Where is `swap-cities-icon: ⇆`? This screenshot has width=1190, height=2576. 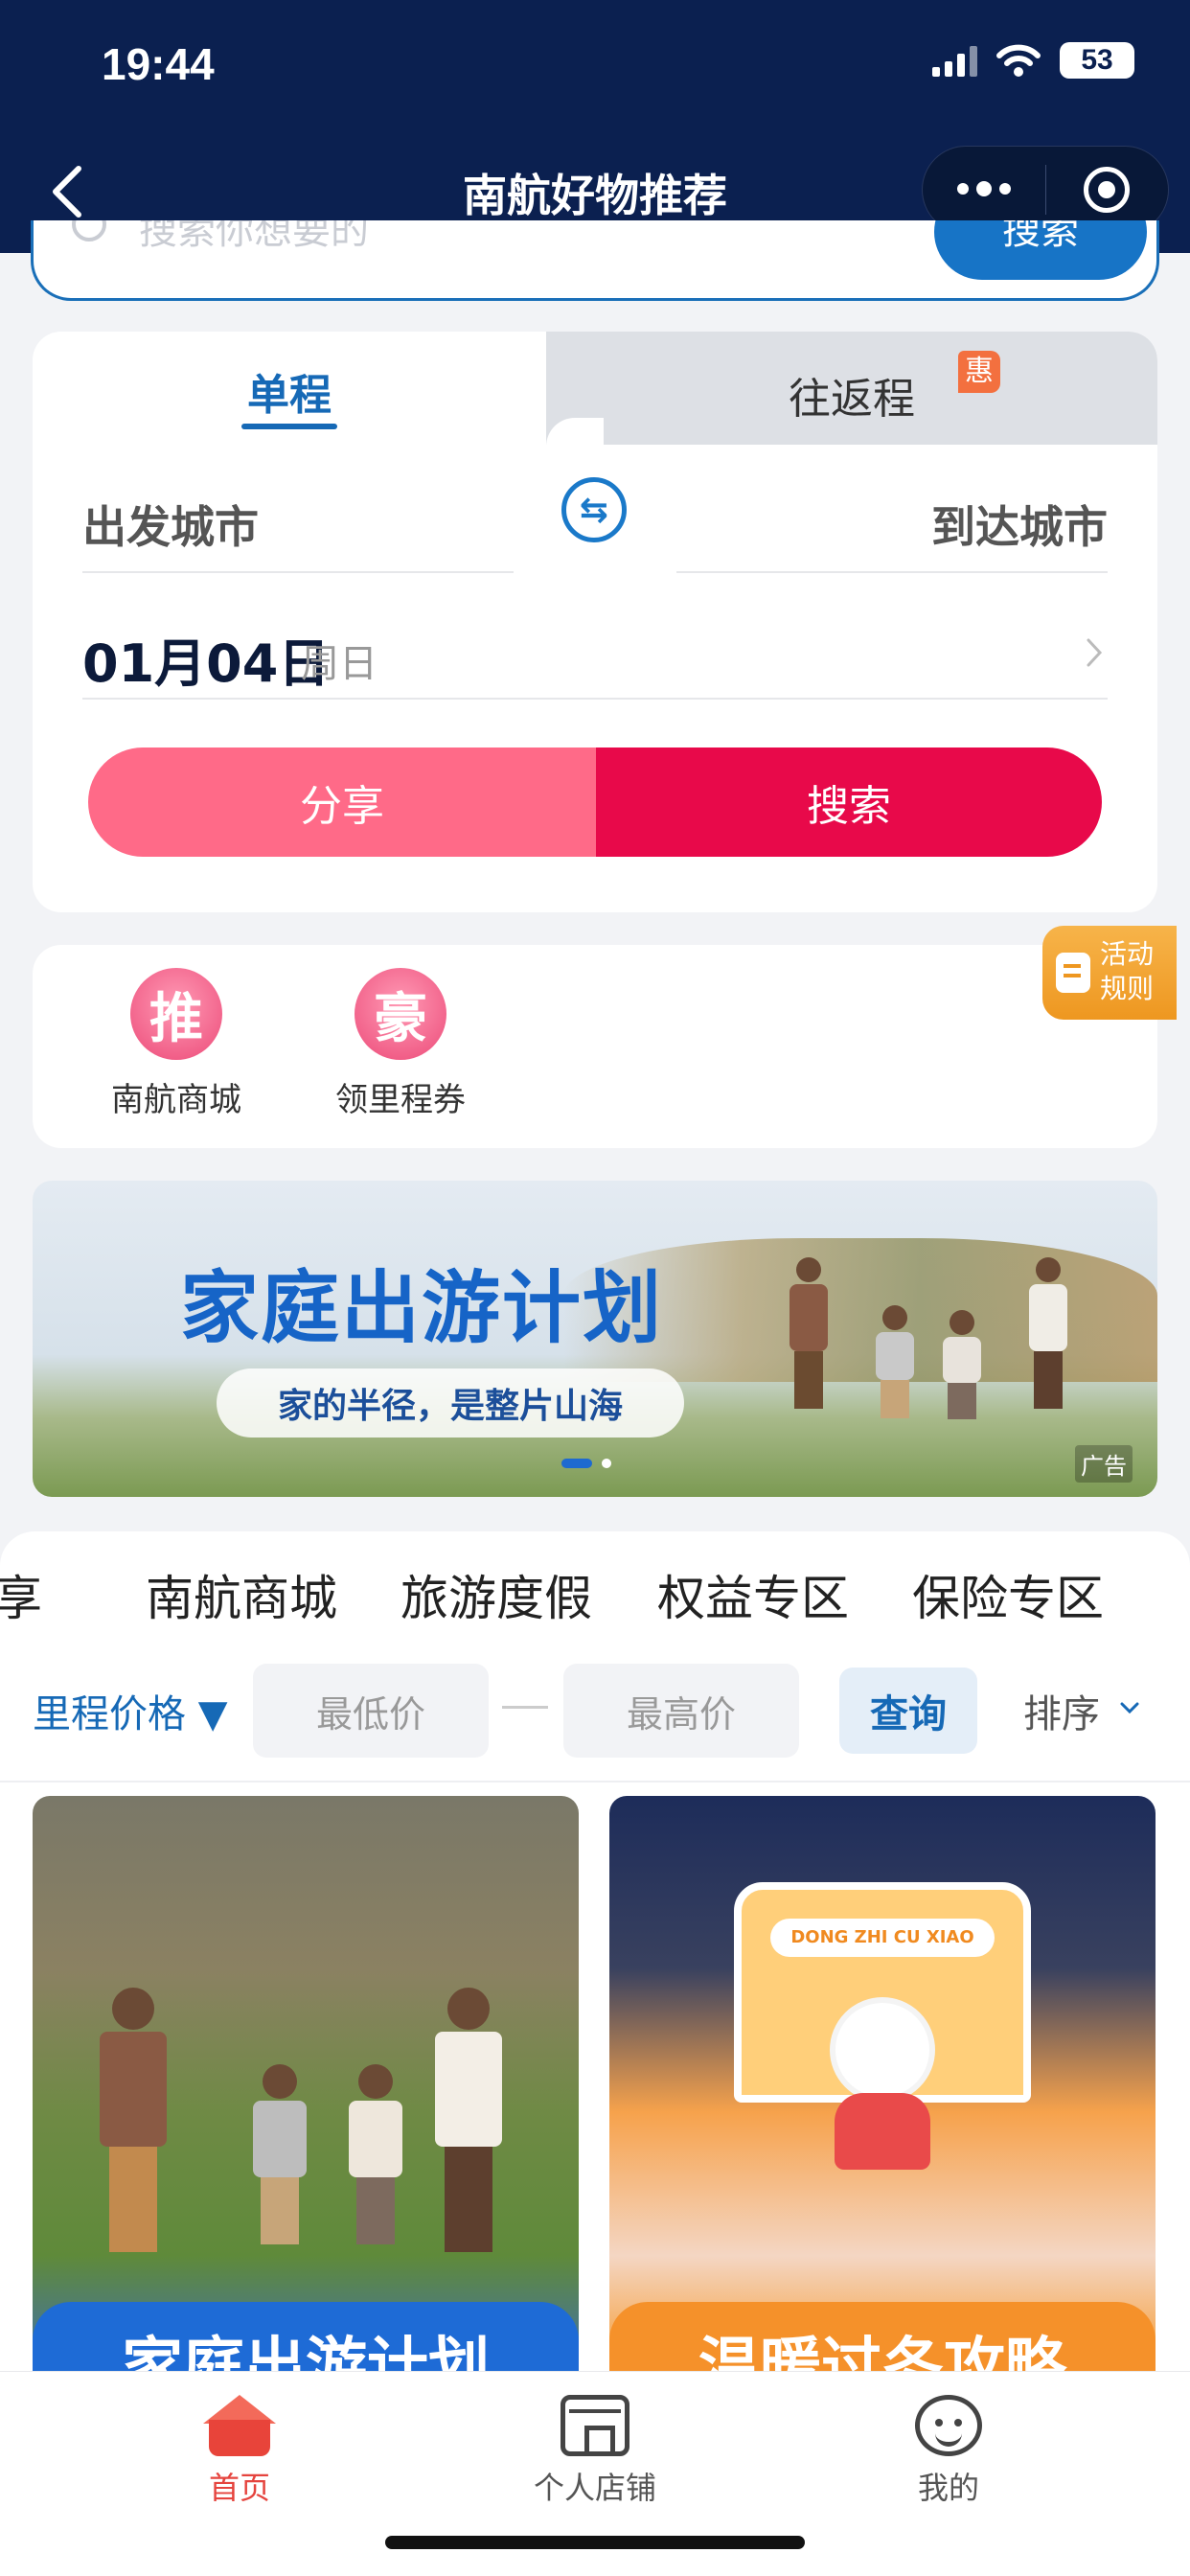
swap-cities-icon: ⇆ is located at coordinates (594, 510).